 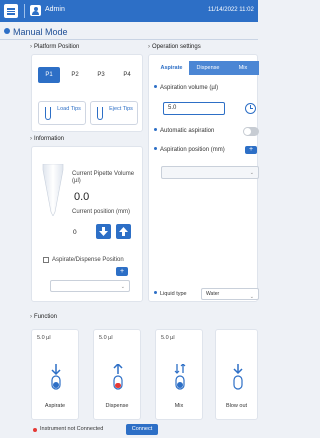 What do you see at coordinates (101, 212) in the screenshot?
I see `position-label: Current position (mm)` at bounding box center [101, 212].